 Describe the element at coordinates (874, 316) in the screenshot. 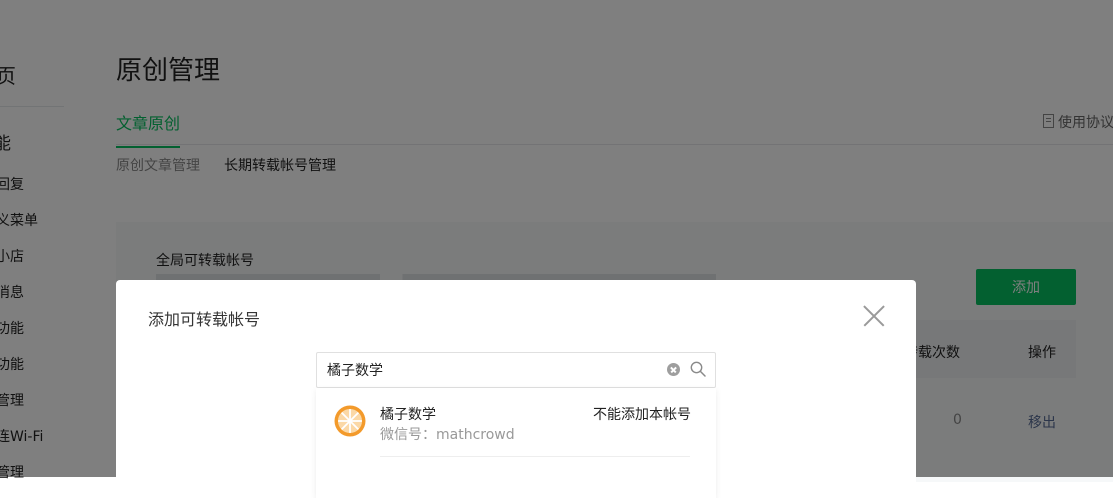

I see `close-icon` at that location.